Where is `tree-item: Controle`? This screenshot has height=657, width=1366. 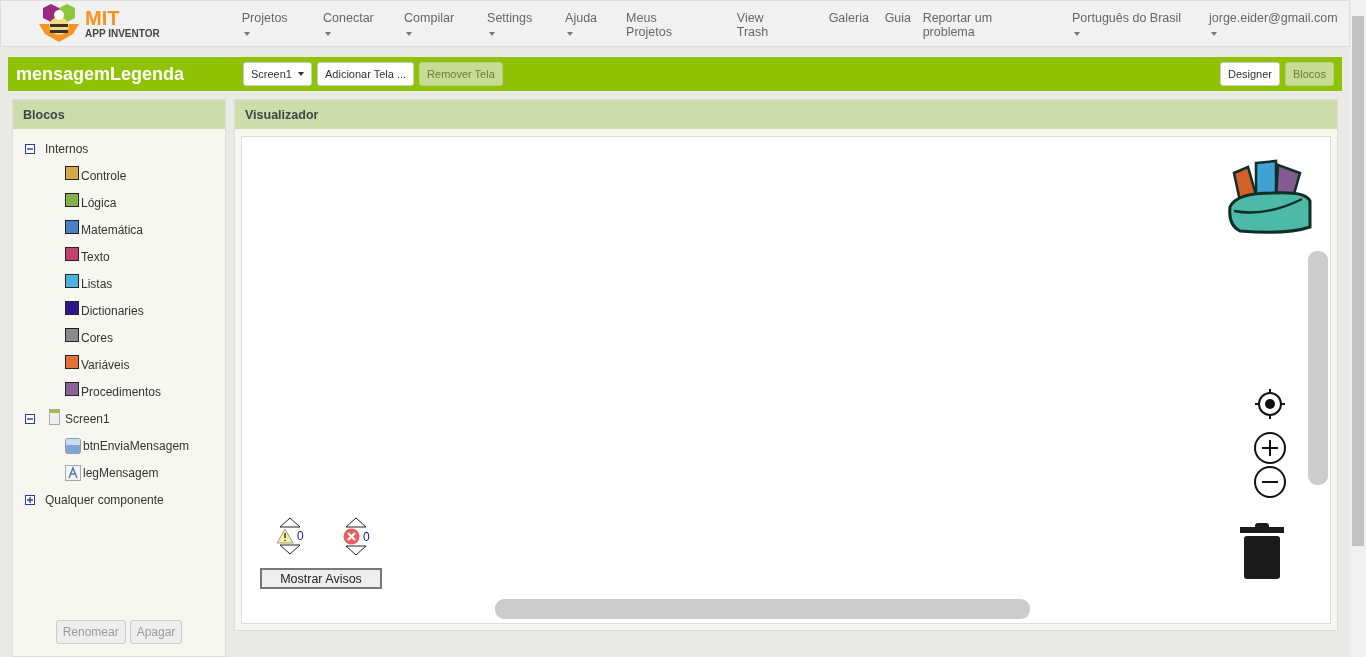
tree-item: Controle is located at coordinates (104, 175).